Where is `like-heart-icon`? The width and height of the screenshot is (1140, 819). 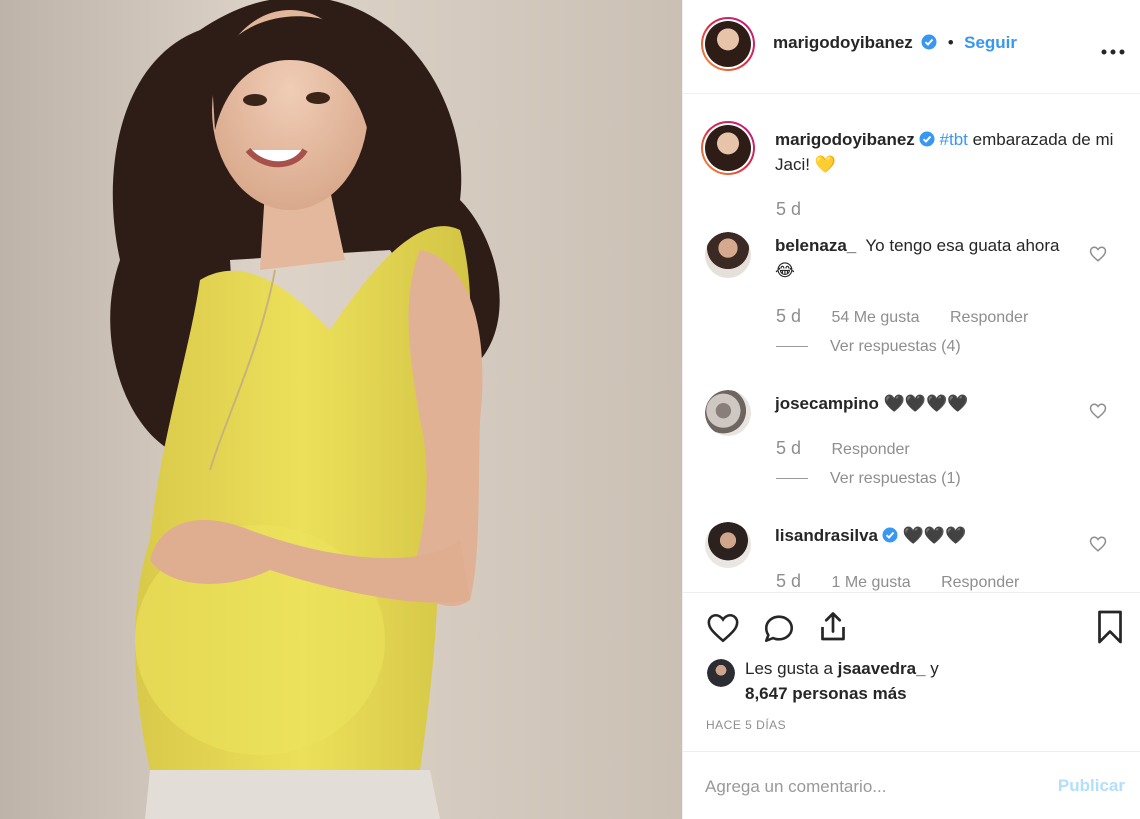 like-heart-icon is located at coordinates (723, 628).